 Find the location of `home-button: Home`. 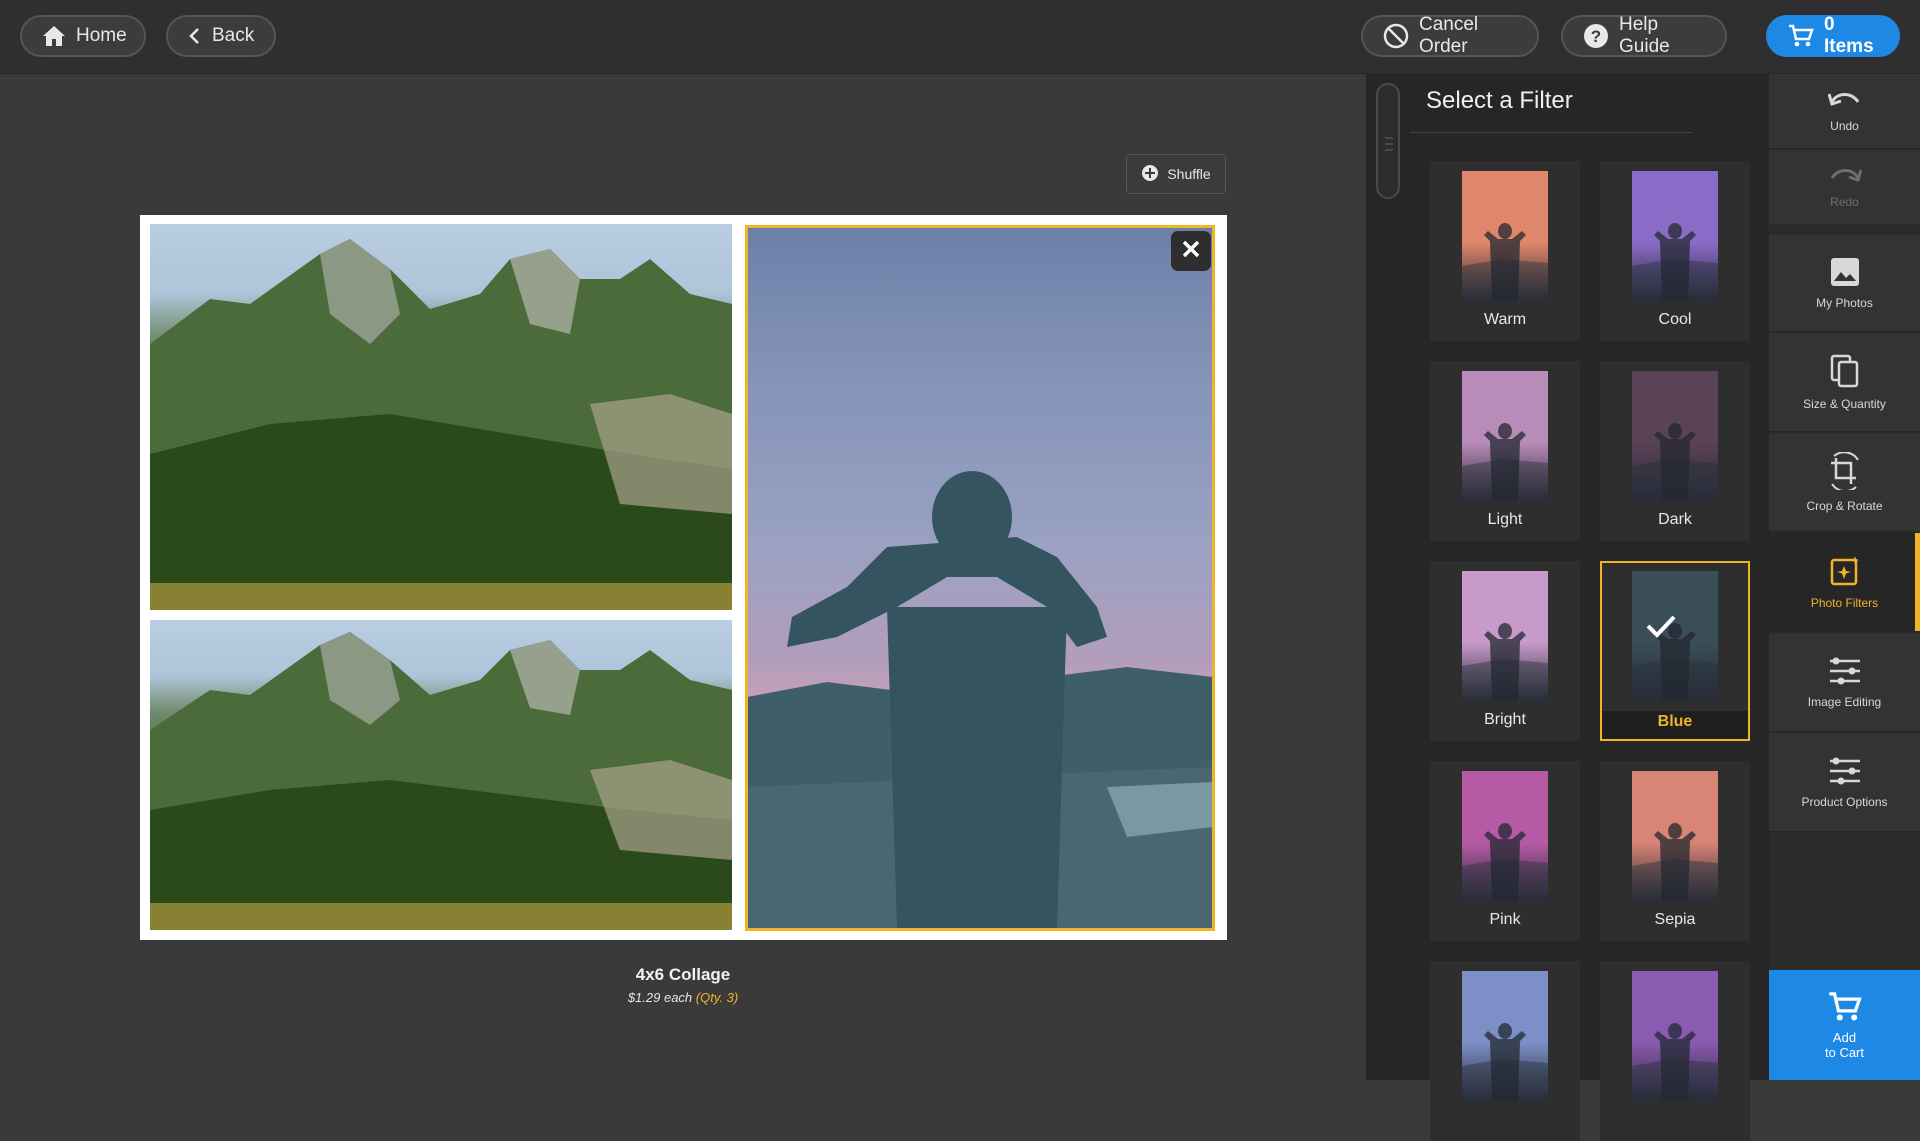

home-button: Home is located at coordinates (83, 36).